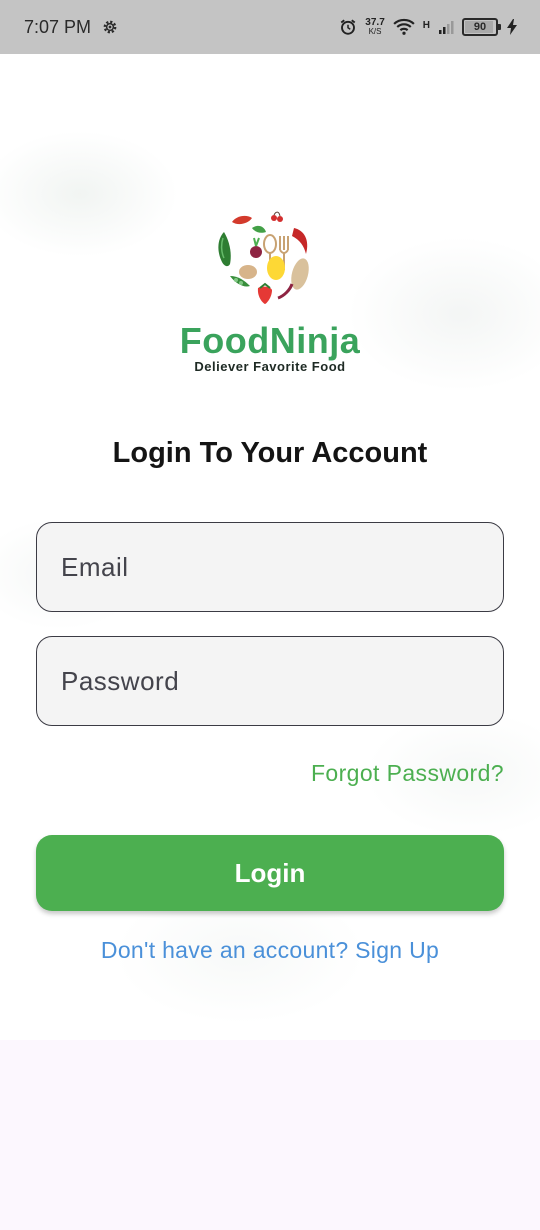 The height and width of the screenshot is (1230, 540). I want to click on charging-icon, so click(512, 27).